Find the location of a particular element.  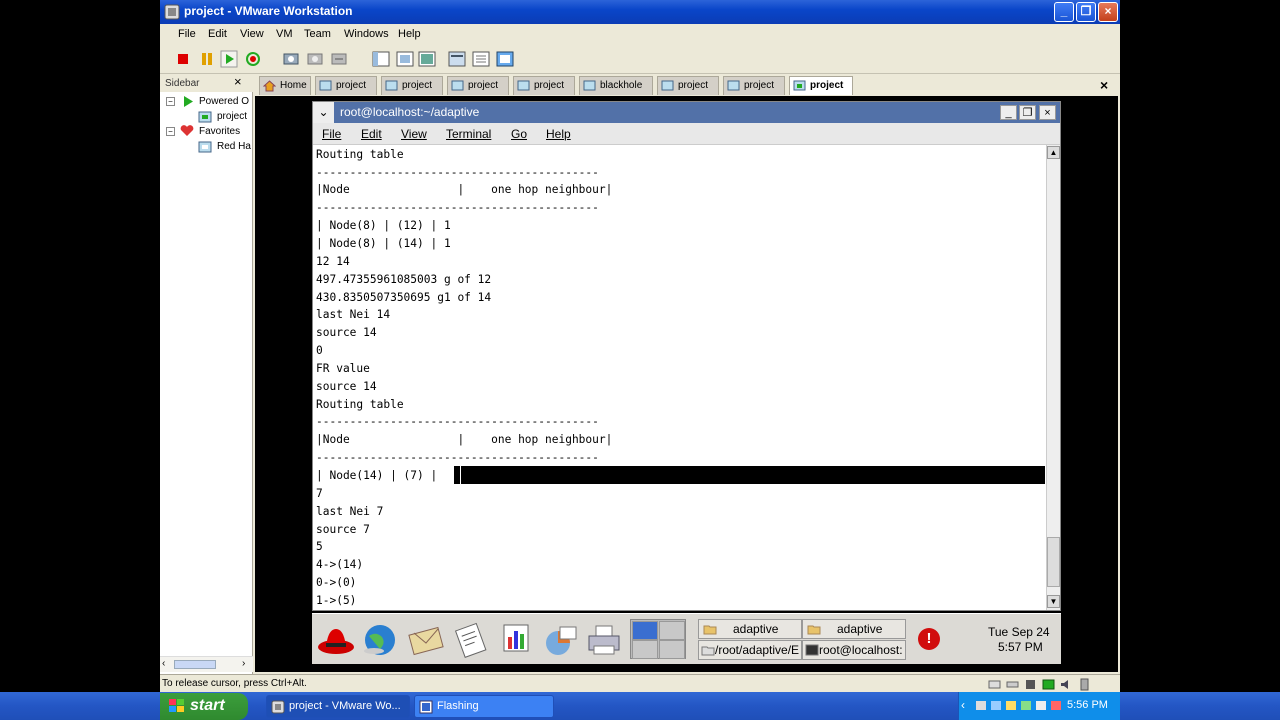

sidebar-close-icon: × is located at coordinates (238, 81).